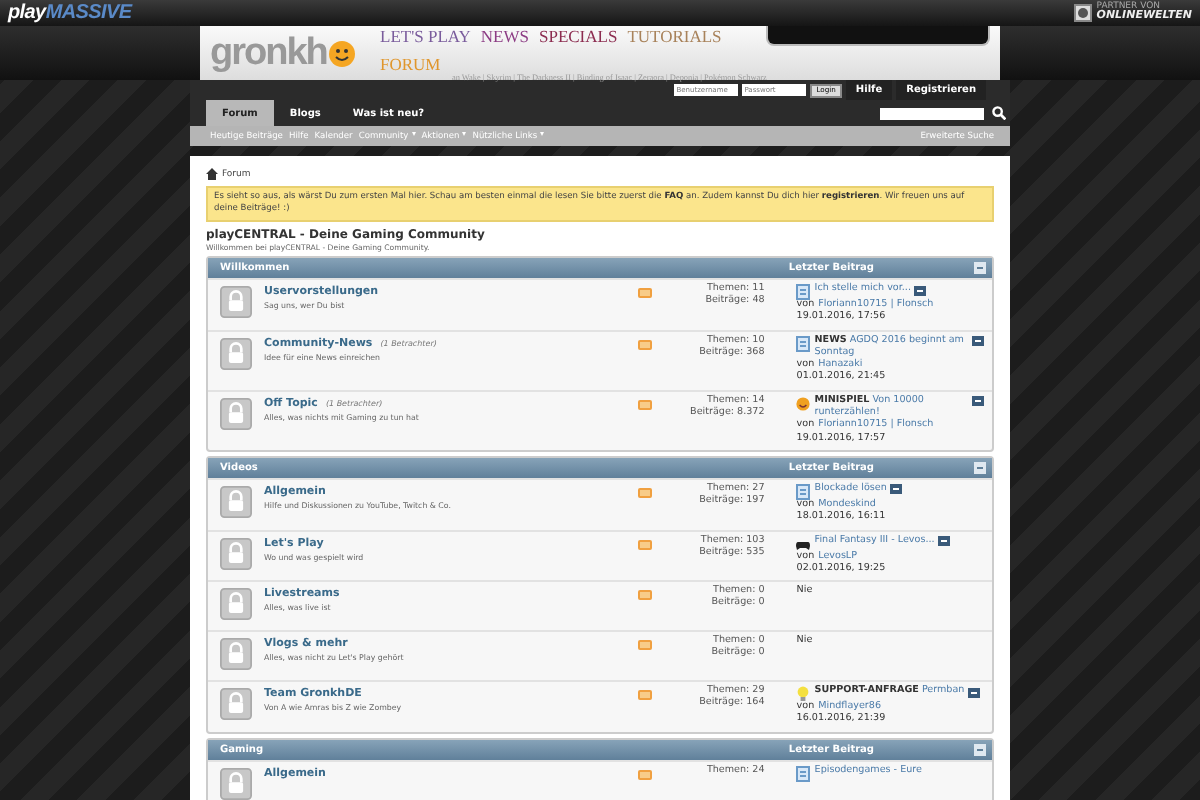  Describe the element at coordinates (425, 37) in the screenshot. I see `nav-link: LET'S PLAY` at that location.